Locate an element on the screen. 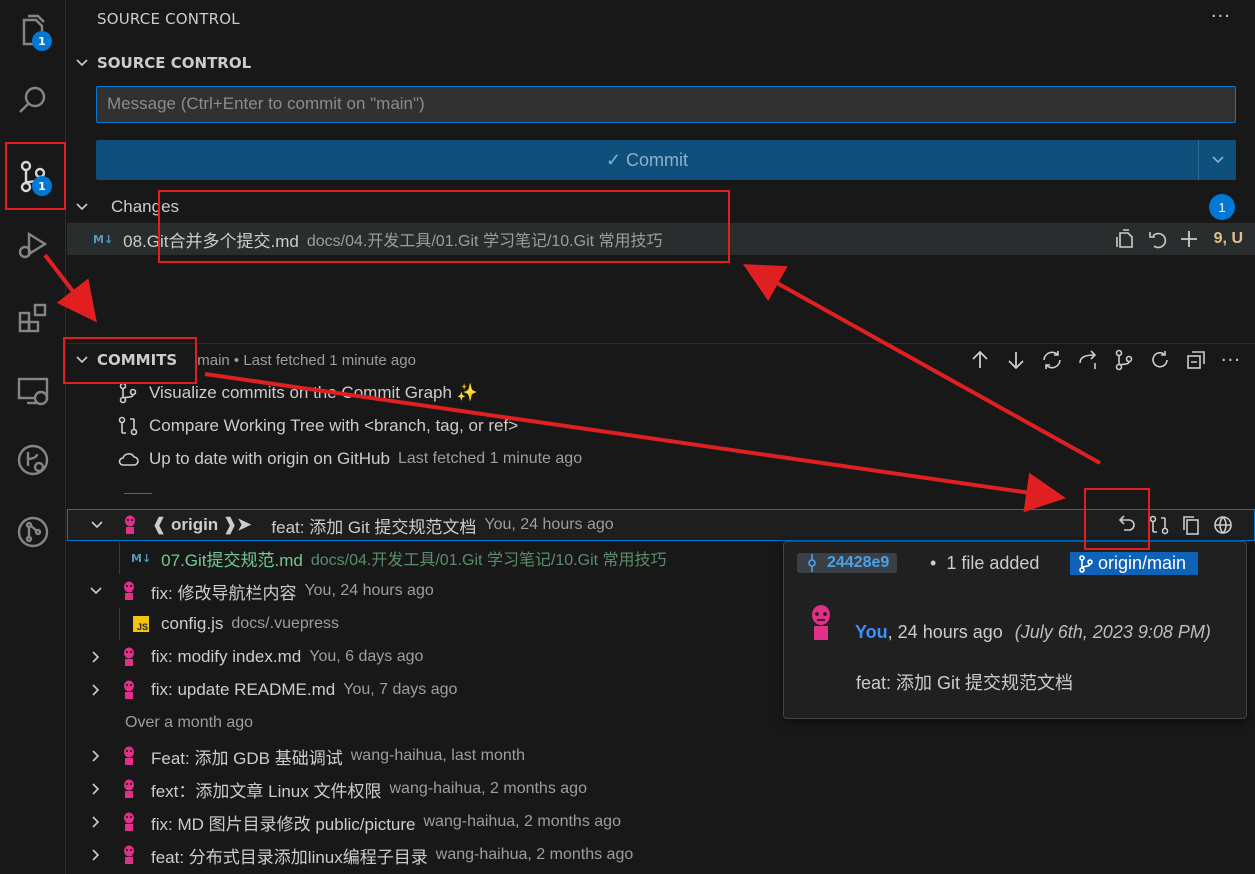  changes-group: Changes 1 is located at coordinates (661, 207).